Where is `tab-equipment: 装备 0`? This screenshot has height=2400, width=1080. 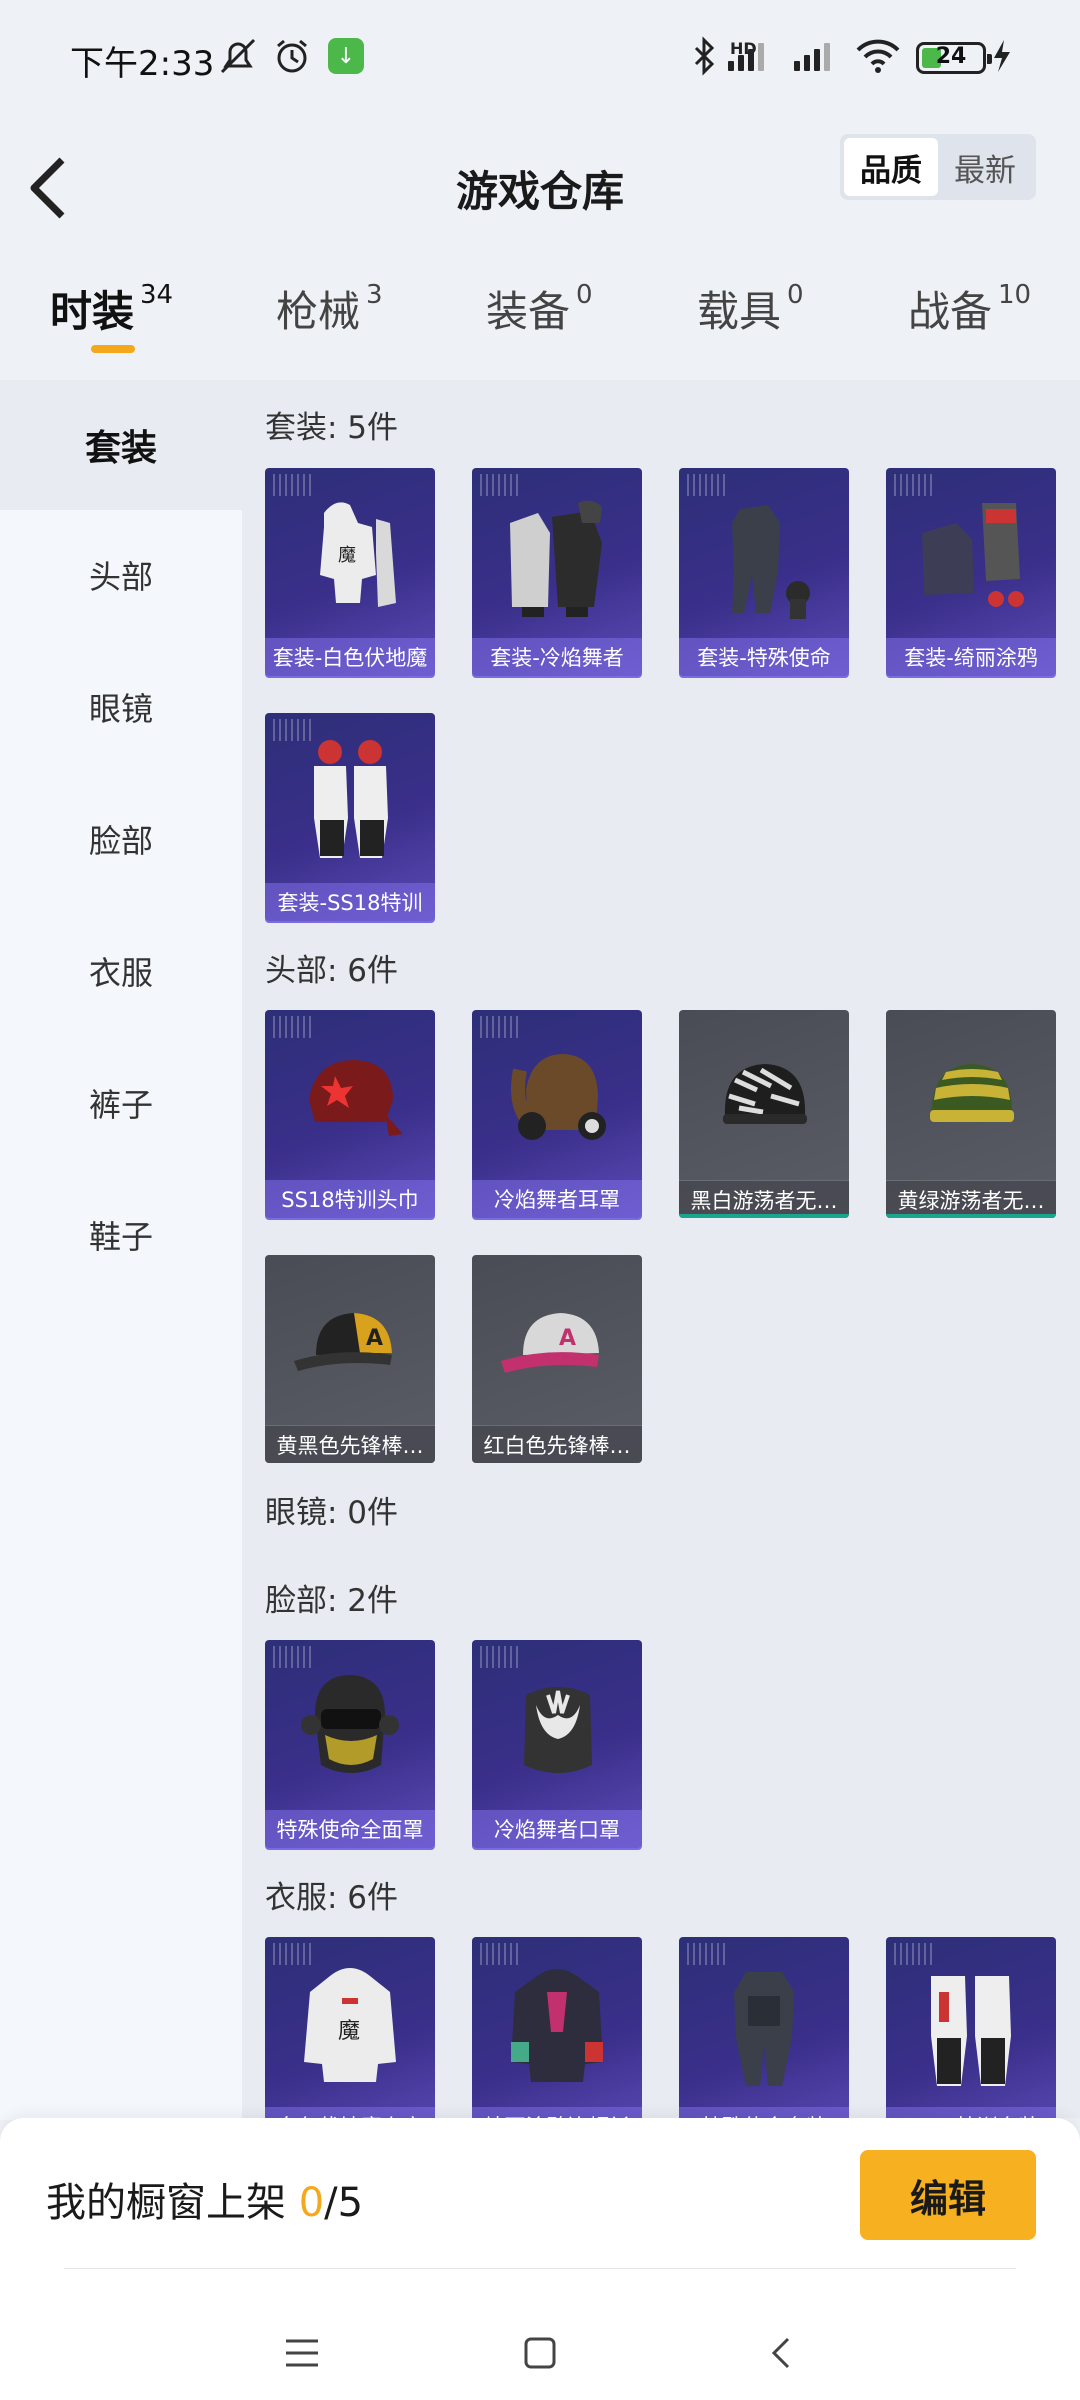 tab-equipment: 装备 0 is located at coordinates (539, 318).